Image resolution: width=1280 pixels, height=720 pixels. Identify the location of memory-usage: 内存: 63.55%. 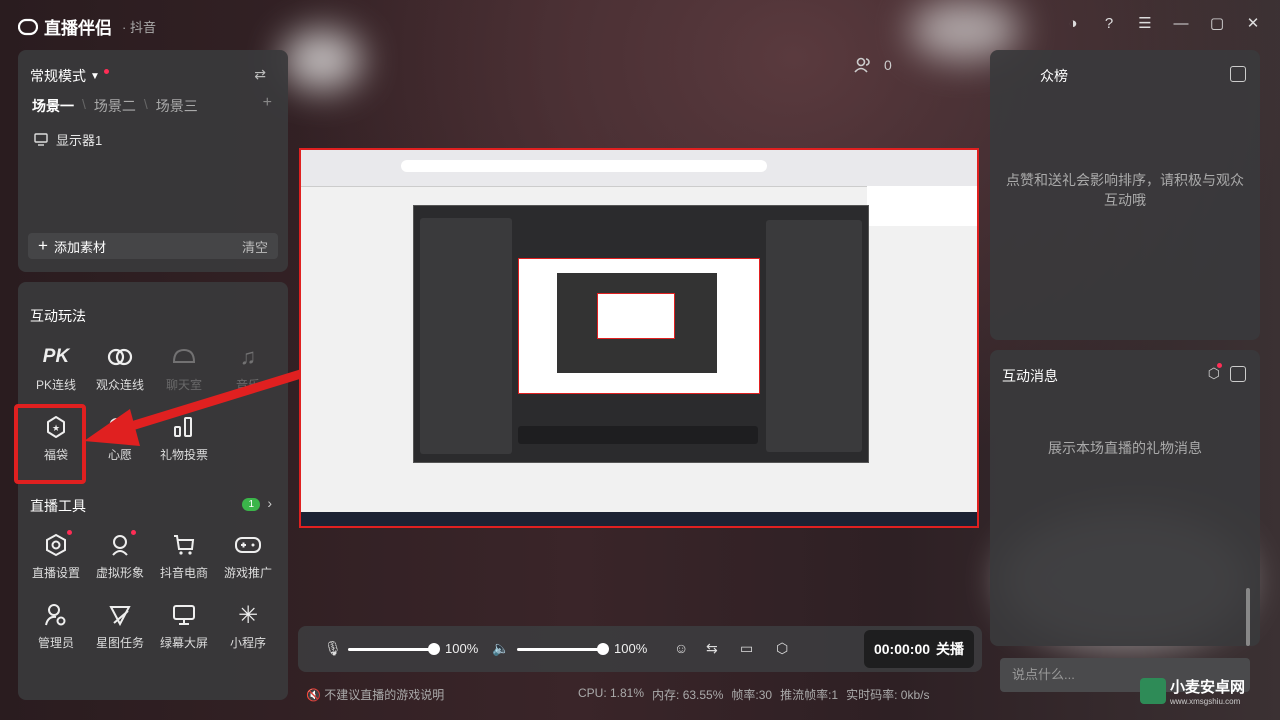
(688, 695).